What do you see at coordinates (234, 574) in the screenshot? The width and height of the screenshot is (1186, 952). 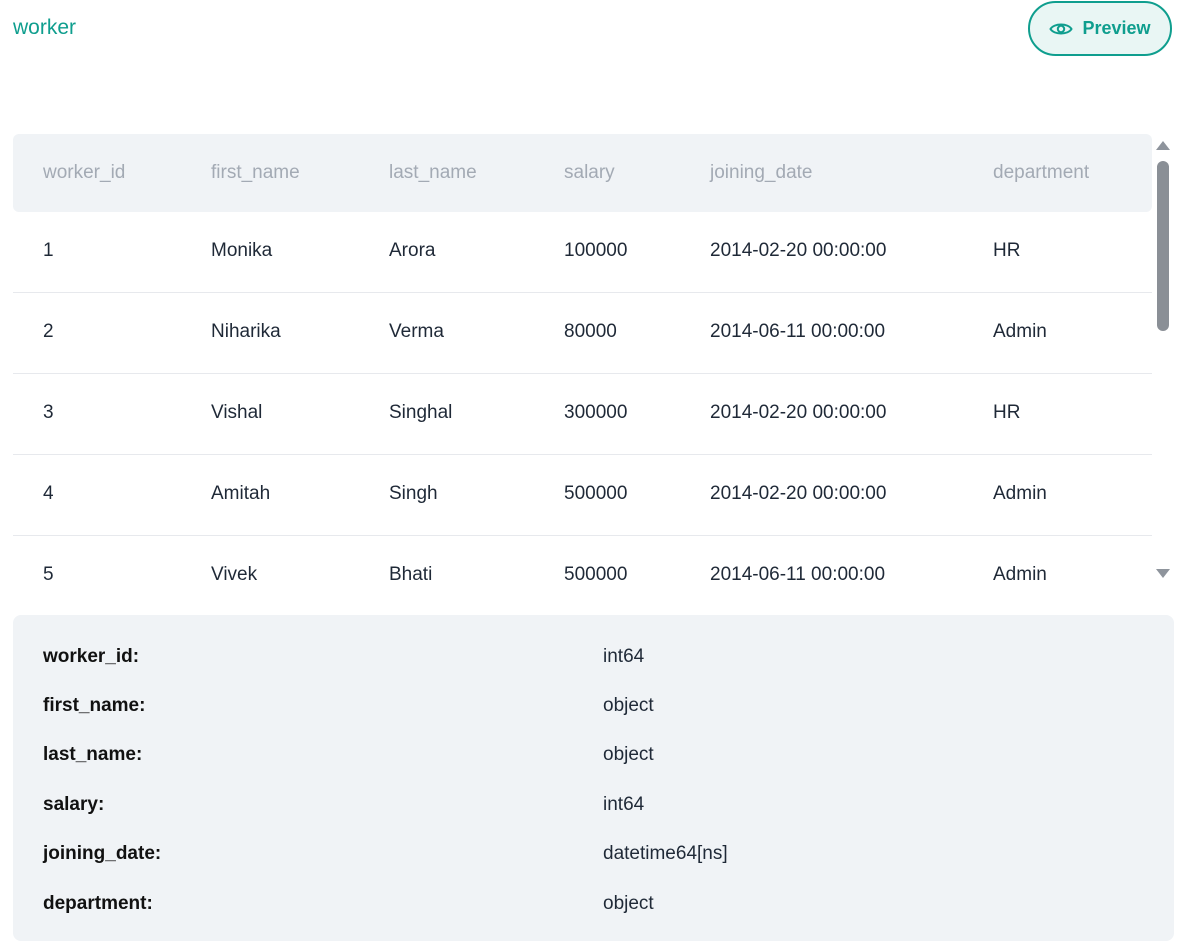 I see `table-cell: Vivek` at bounding box center [234, 574].